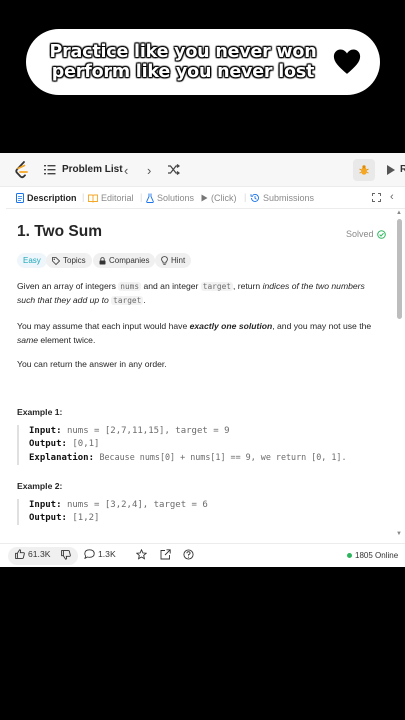 This screenshot has height=720, width=405. I want to click on solved-label: Solved, so click(360, 234).